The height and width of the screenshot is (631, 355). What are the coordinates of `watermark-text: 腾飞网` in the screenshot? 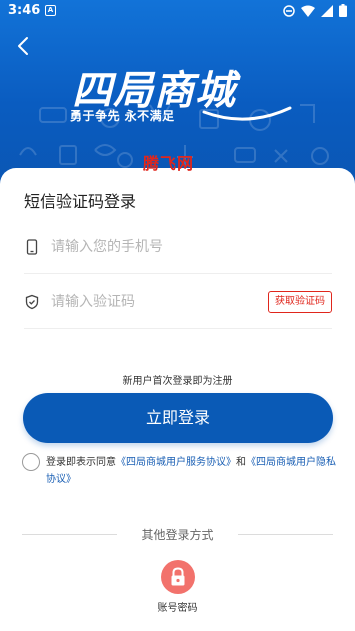 It's located at (169, 163).